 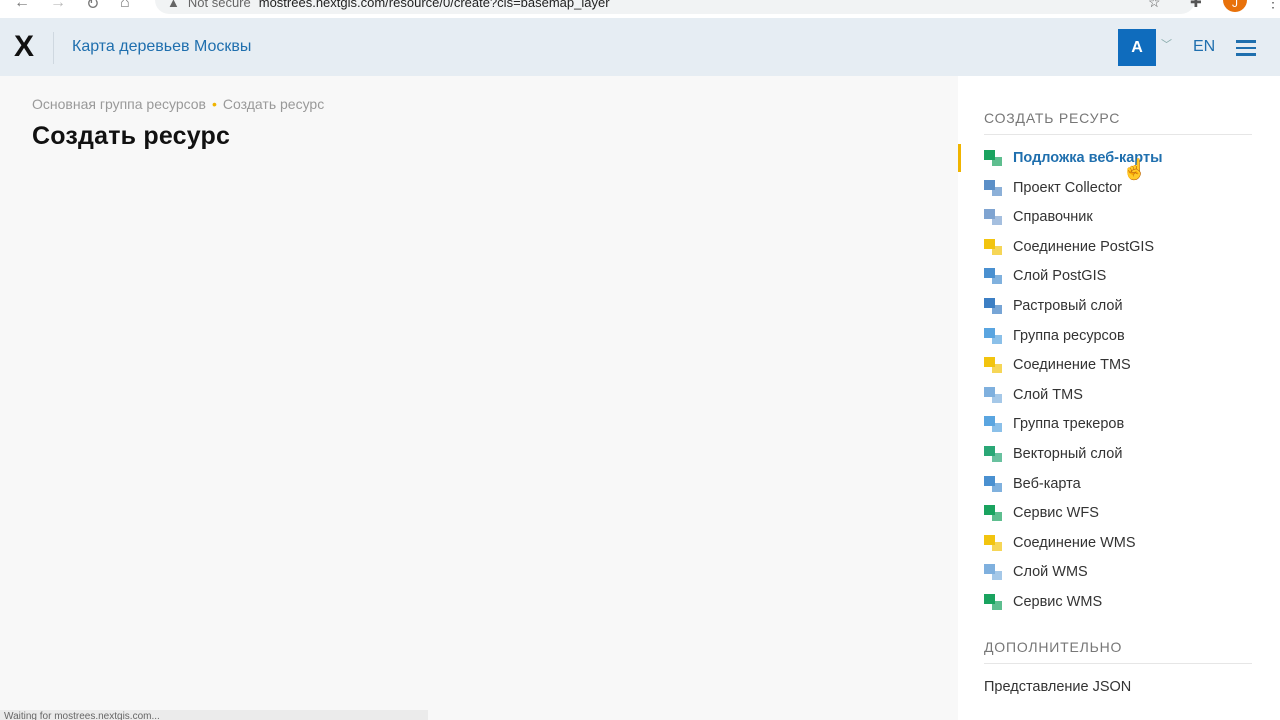 I want to click on section-title-extra: ДОПОЛНИТЕЛЬНО, so click(x=1118, y=651).